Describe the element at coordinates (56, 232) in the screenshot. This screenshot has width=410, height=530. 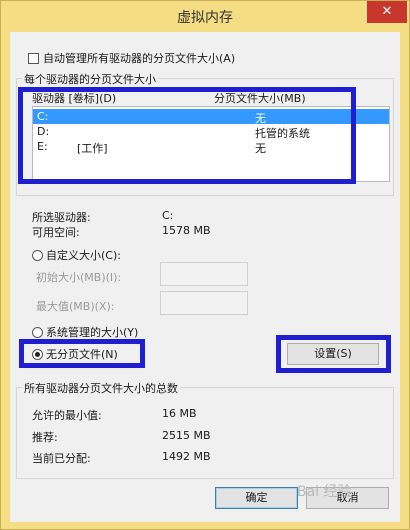
I see `free-space-label: 可用空间:` at that location.